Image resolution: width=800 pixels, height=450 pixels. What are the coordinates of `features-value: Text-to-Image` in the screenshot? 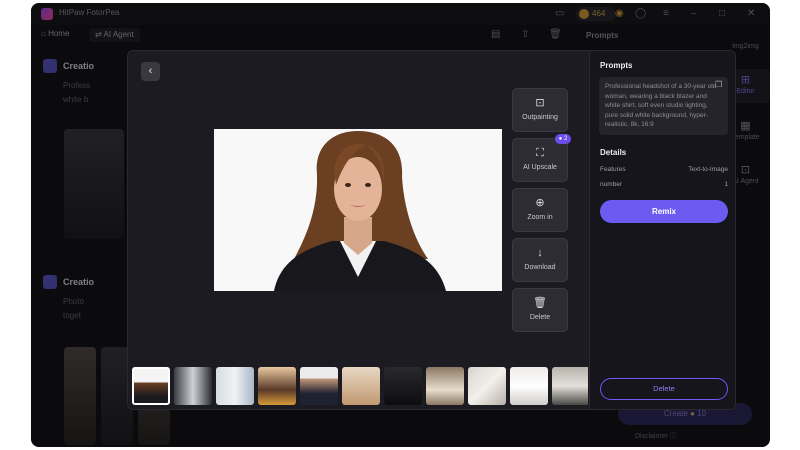 It's located at (708, 169).